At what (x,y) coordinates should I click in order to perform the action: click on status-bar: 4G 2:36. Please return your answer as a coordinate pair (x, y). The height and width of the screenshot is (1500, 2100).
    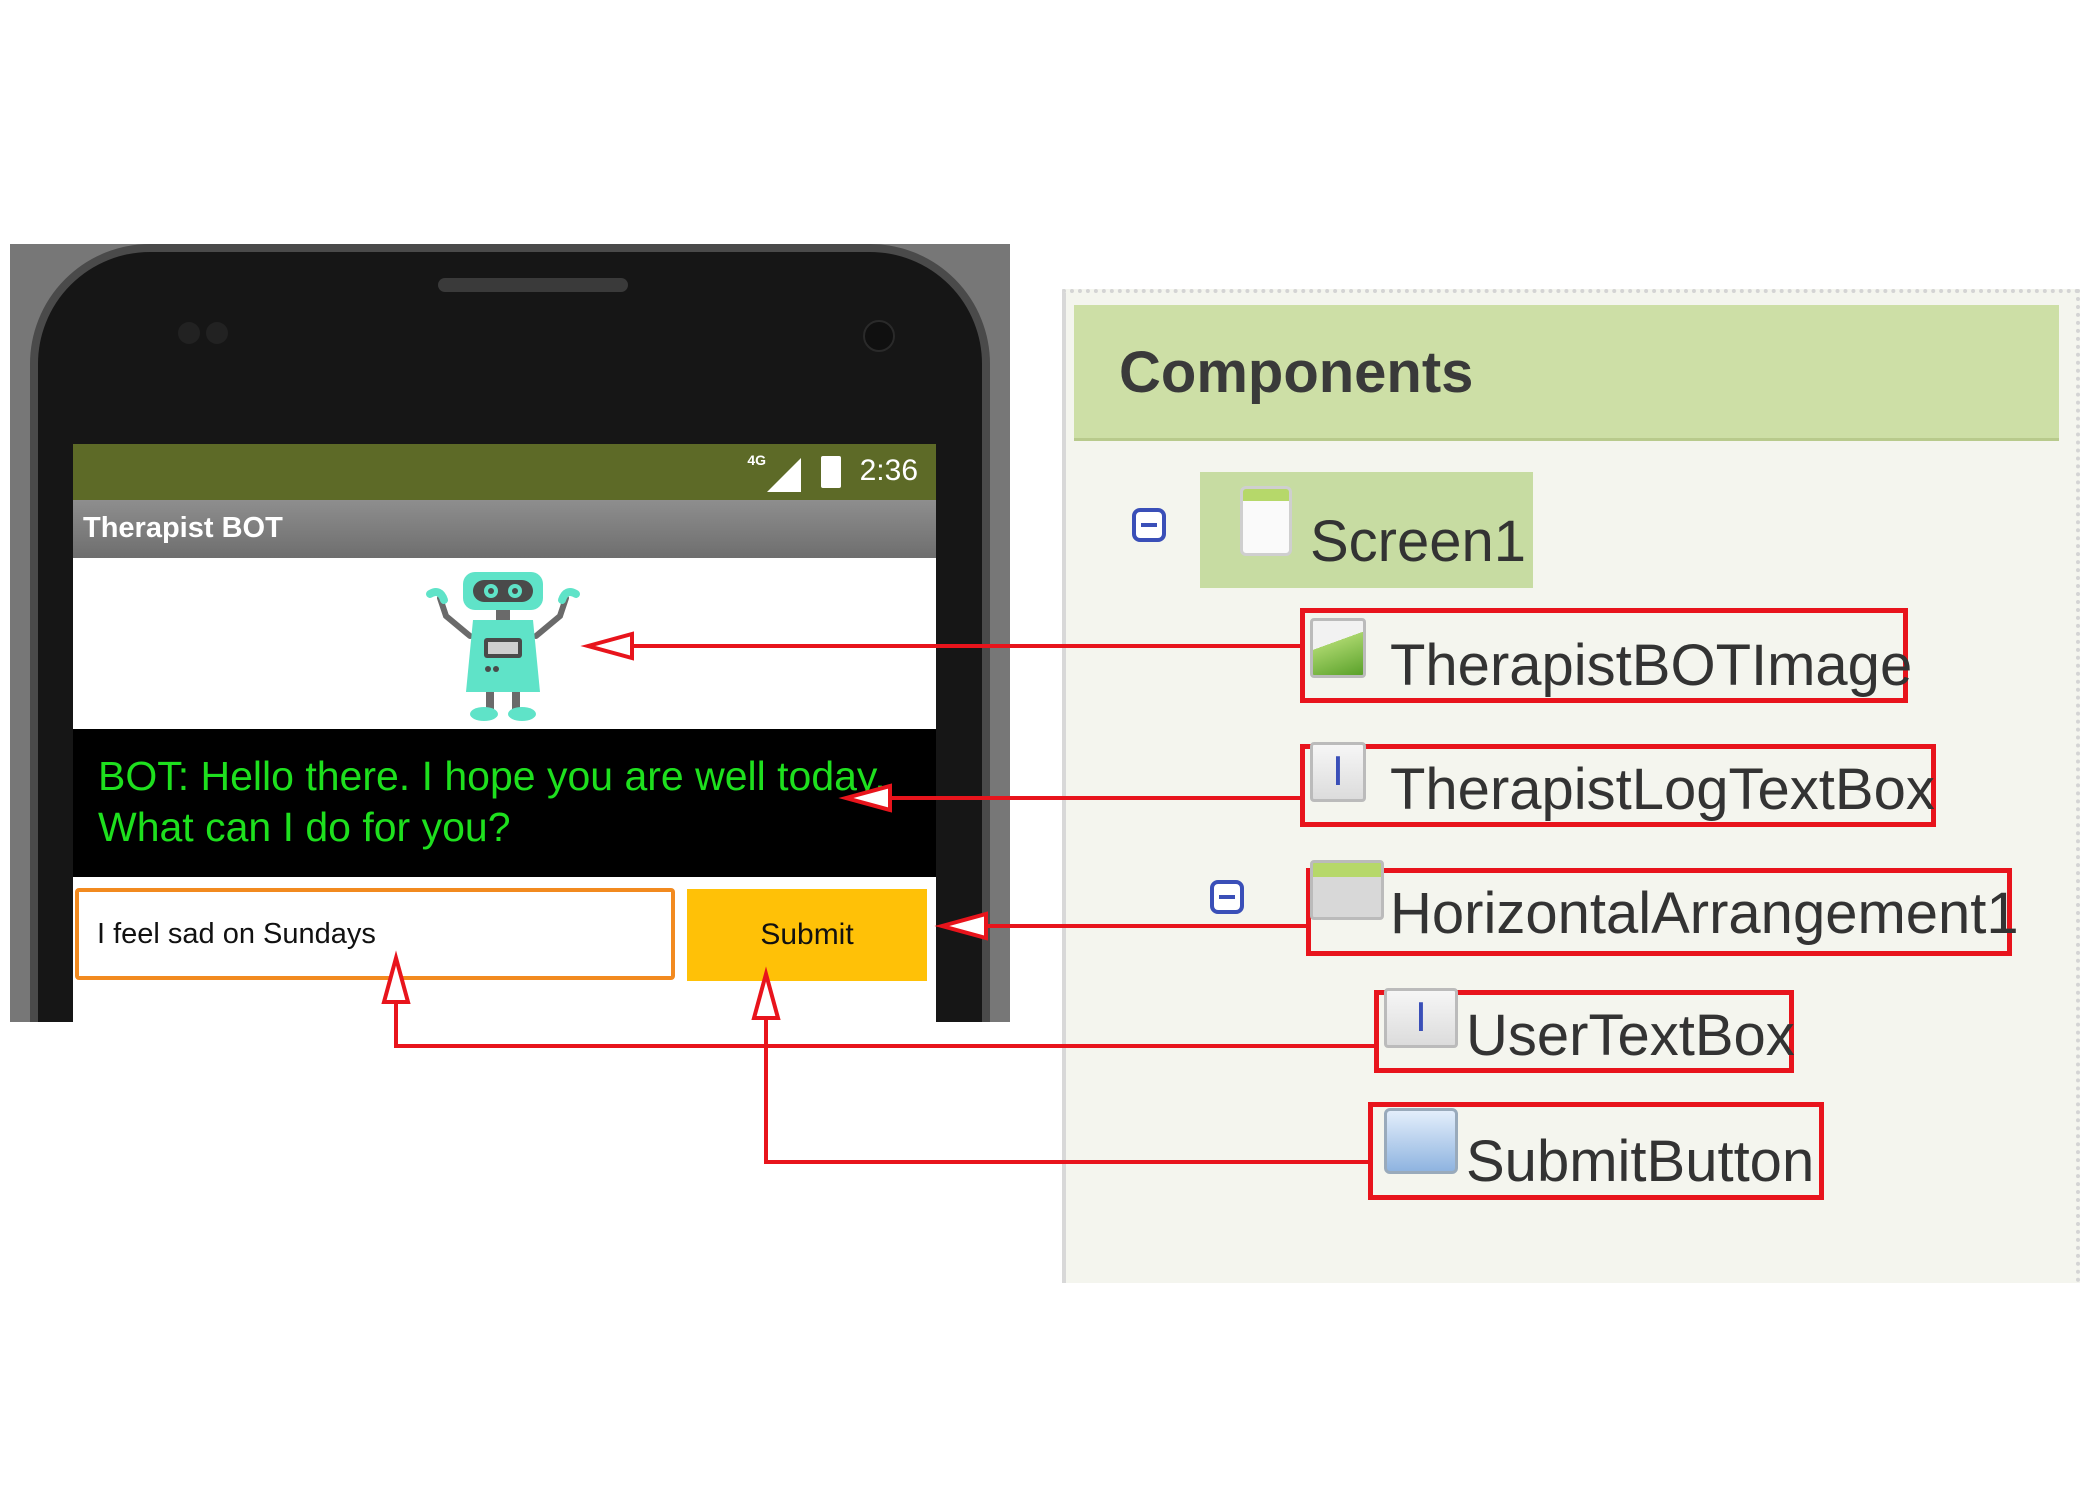
    Looking at the image, I should click on (504, 472).